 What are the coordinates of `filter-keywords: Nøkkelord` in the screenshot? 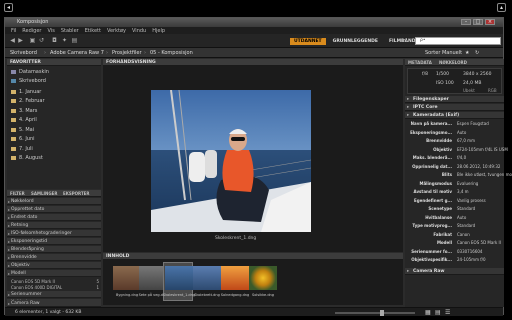 It's located at (54, 201).